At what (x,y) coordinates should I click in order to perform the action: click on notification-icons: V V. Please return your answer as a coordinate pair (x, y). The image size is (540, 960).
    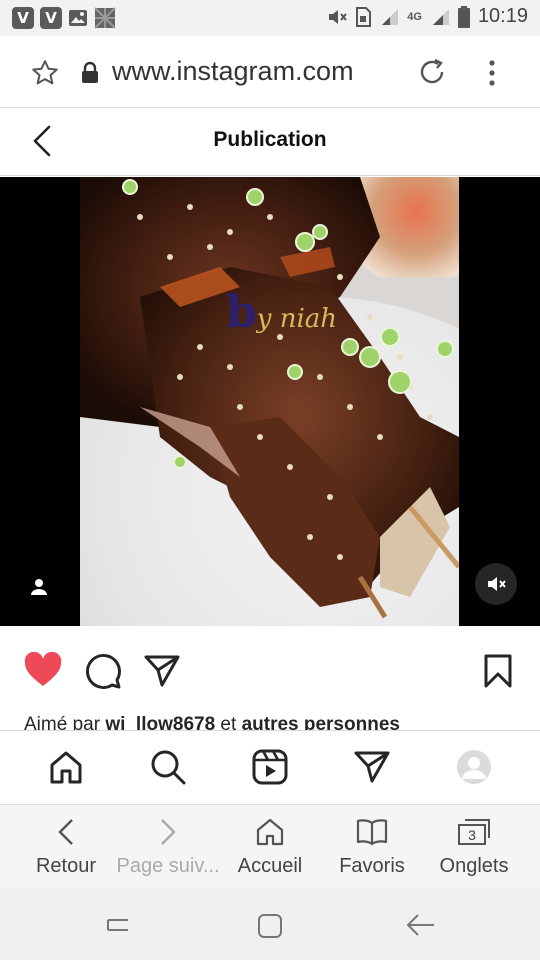
    Looking at the image, I should click on (64, 18).